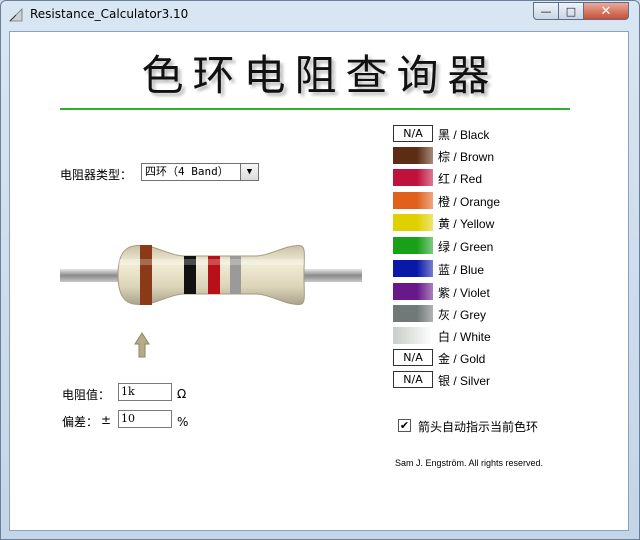 This screenshot has height=540, width=640. What do you see at coordinates (183, 422) in the screenshot?
I see `tolerance-unit: %` at bounding box center [183, 422].